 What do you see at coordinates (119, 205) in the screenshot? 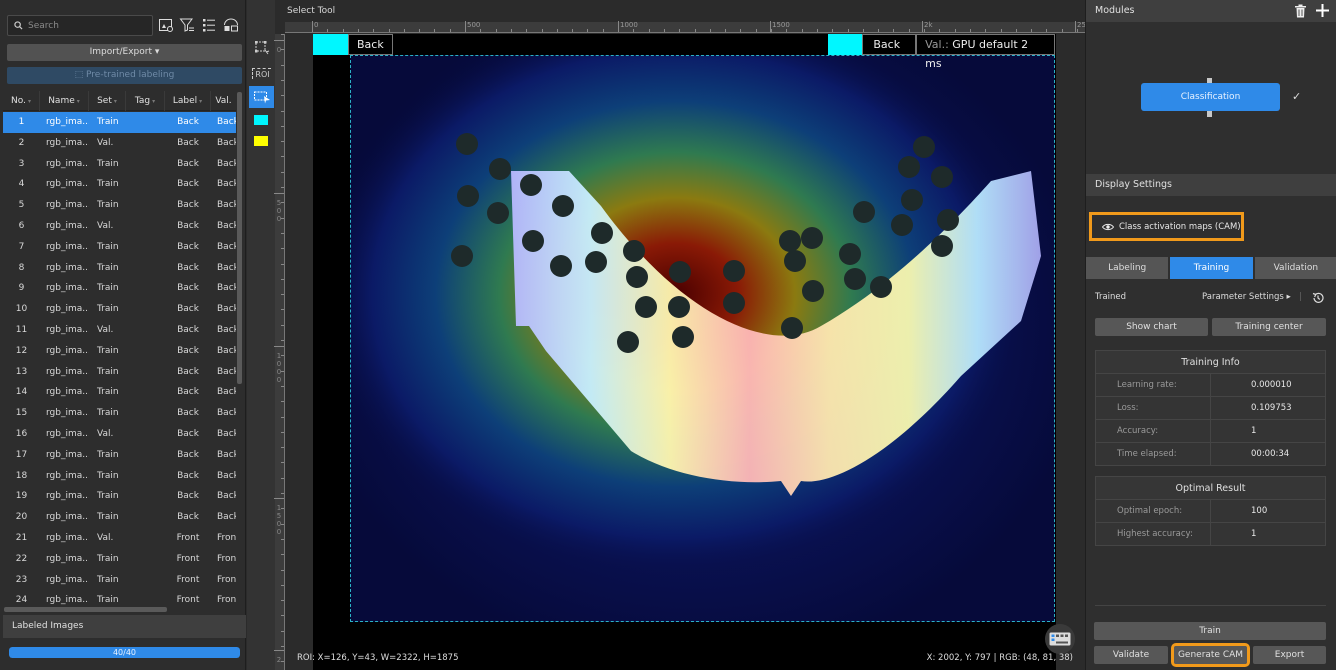
I see `table-row: 5 rgb_ima... Train Back Back` at bounding box center [119, 205].